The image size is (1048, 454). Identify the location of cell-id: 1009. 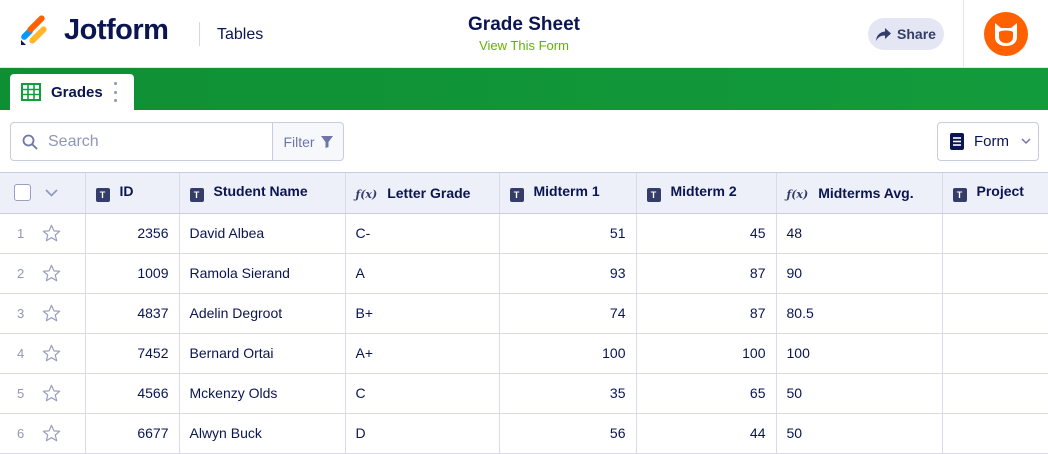
(132, 273).